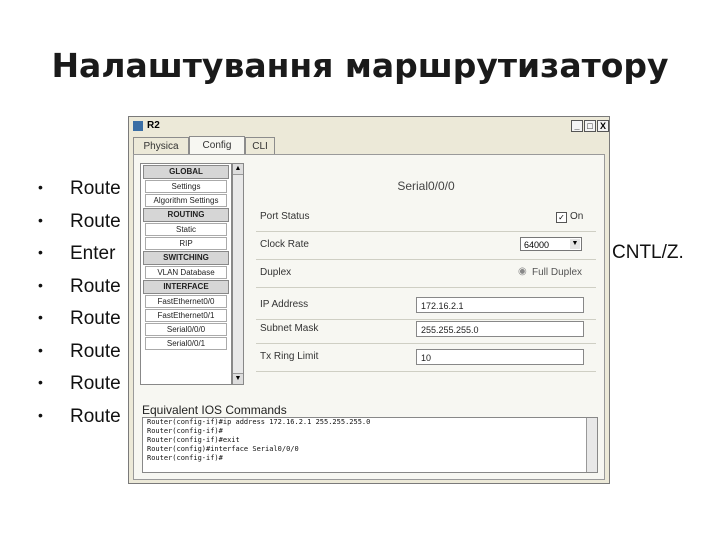 The width and height of the screenshot is (720, 540). I want to click on tx-ring-limit-input: 10, so click(500, 357).